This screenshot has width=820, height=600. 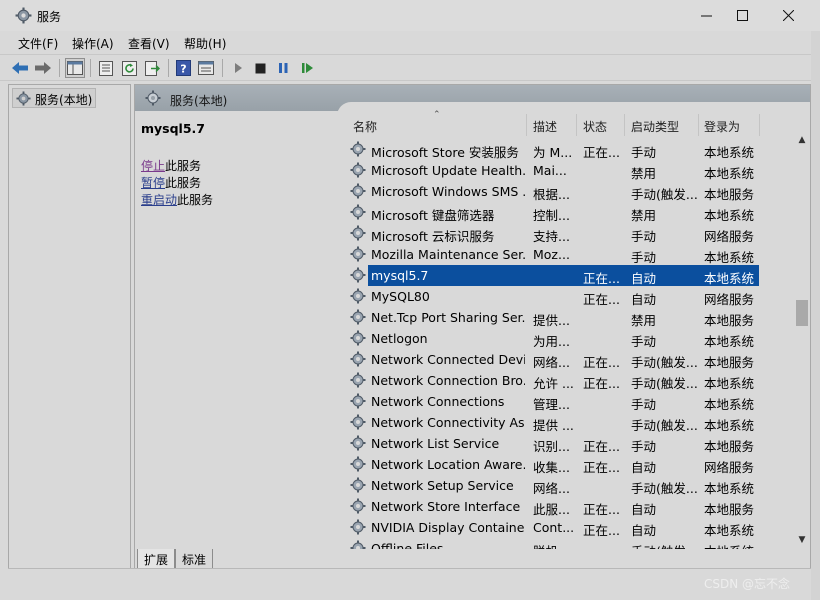 What do you see at coordinates (153, 166) in the screenshot?
I see `stop-service-link: 停止` at bounding box center [153, 166].